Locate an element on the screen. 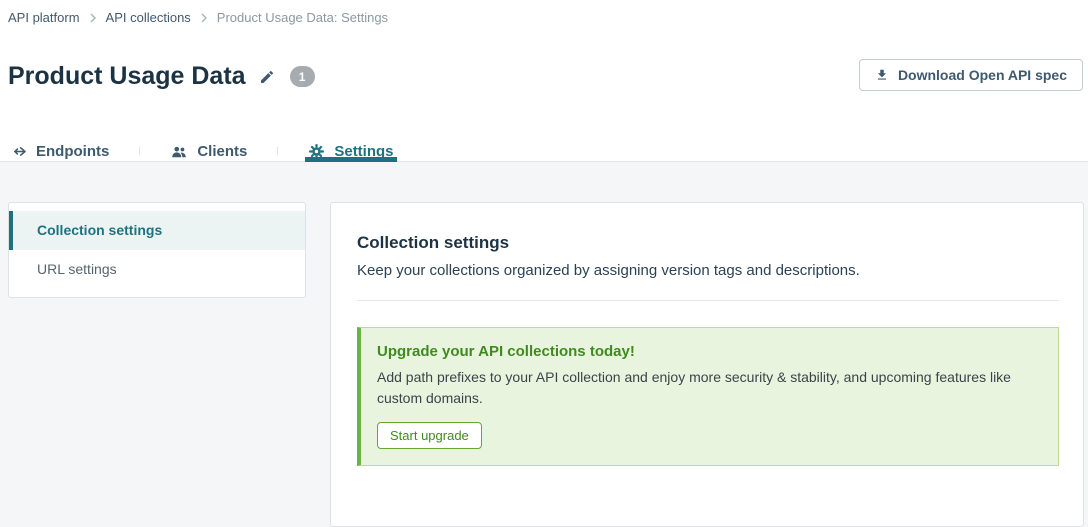 Image resolution: width=1088 pixels, height=527 pixels. page-title: Product Usage Data is located at coordinates (127, 76).